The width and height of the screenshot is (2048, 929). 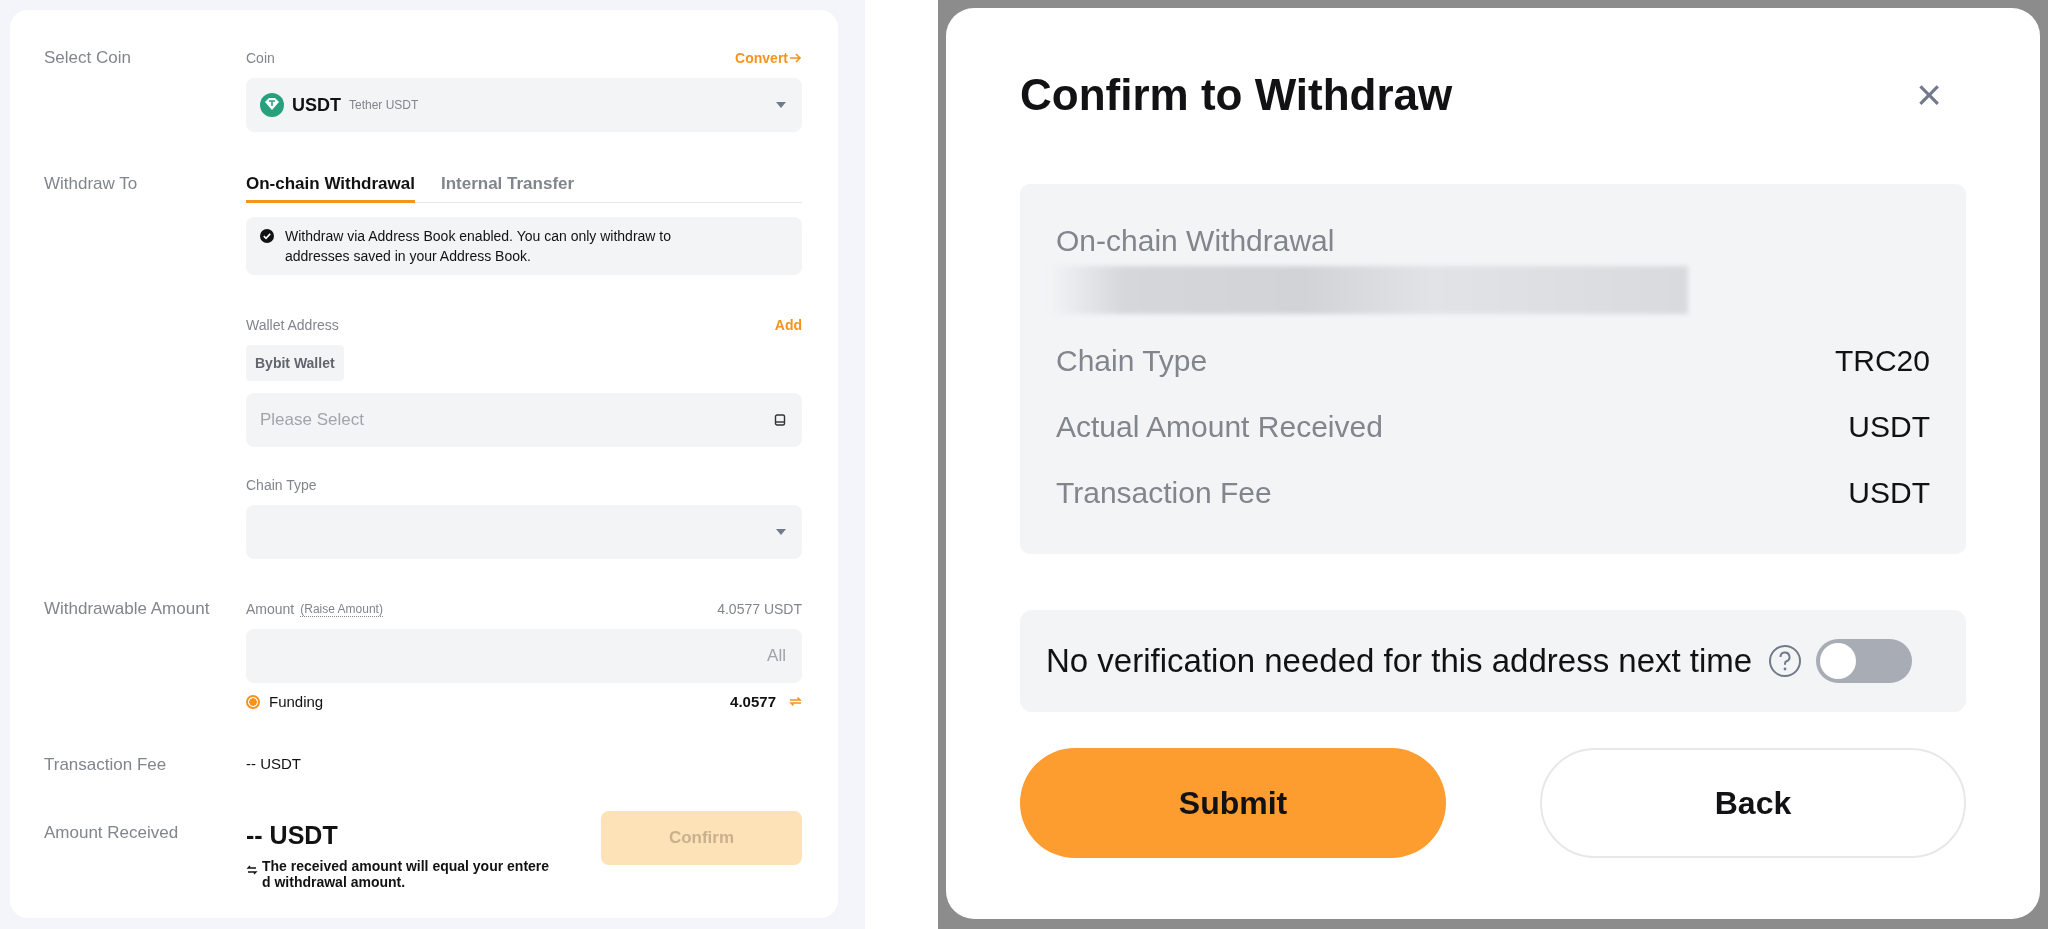 I want to click on account-name: Funding, so click(x=296, y=701).